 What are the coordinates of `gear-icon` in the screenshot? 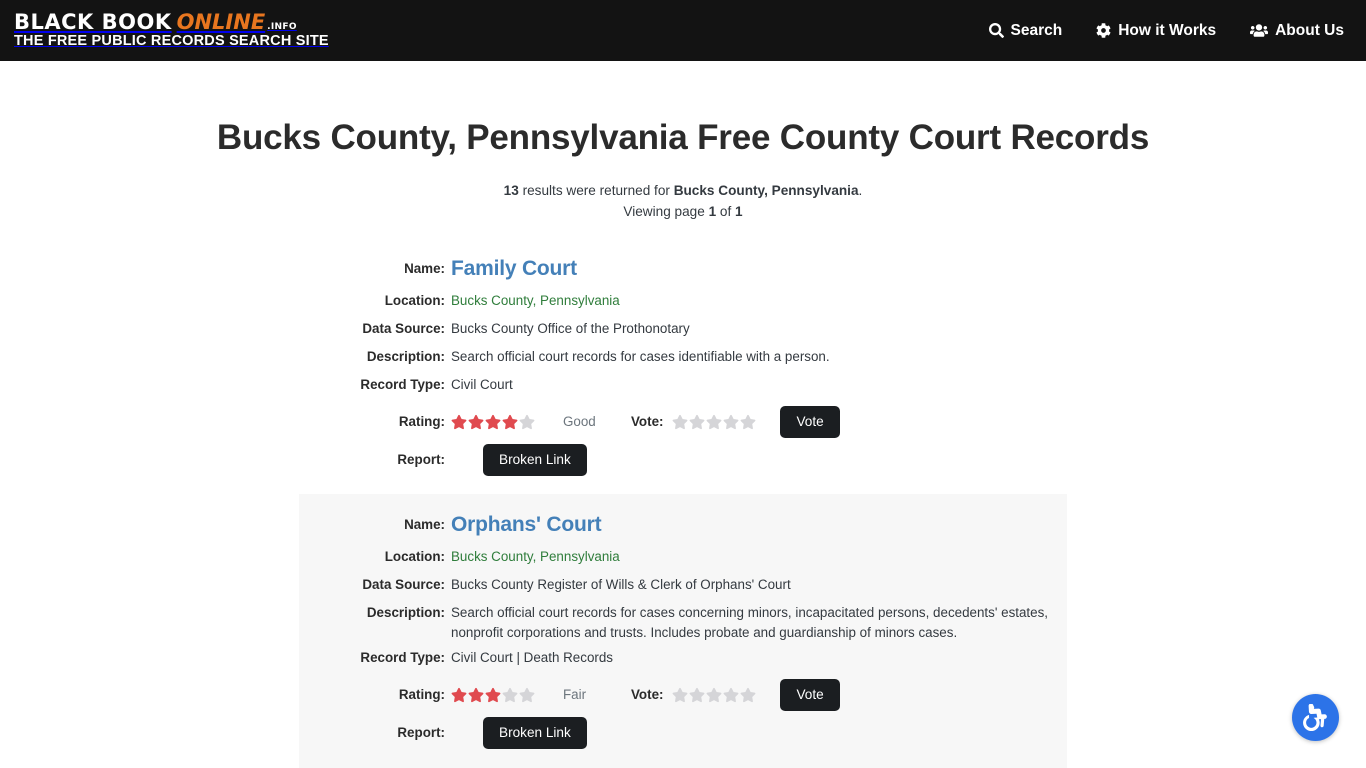 It's located at (1103, 30).